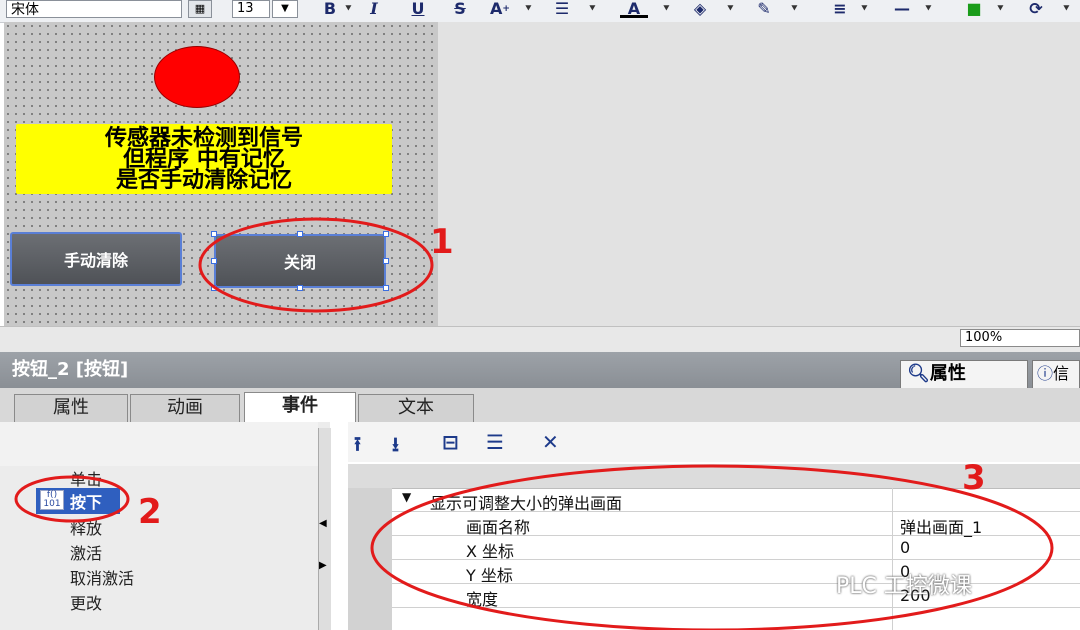  I want to click on event-item-release: 释放, so click(86, 527).